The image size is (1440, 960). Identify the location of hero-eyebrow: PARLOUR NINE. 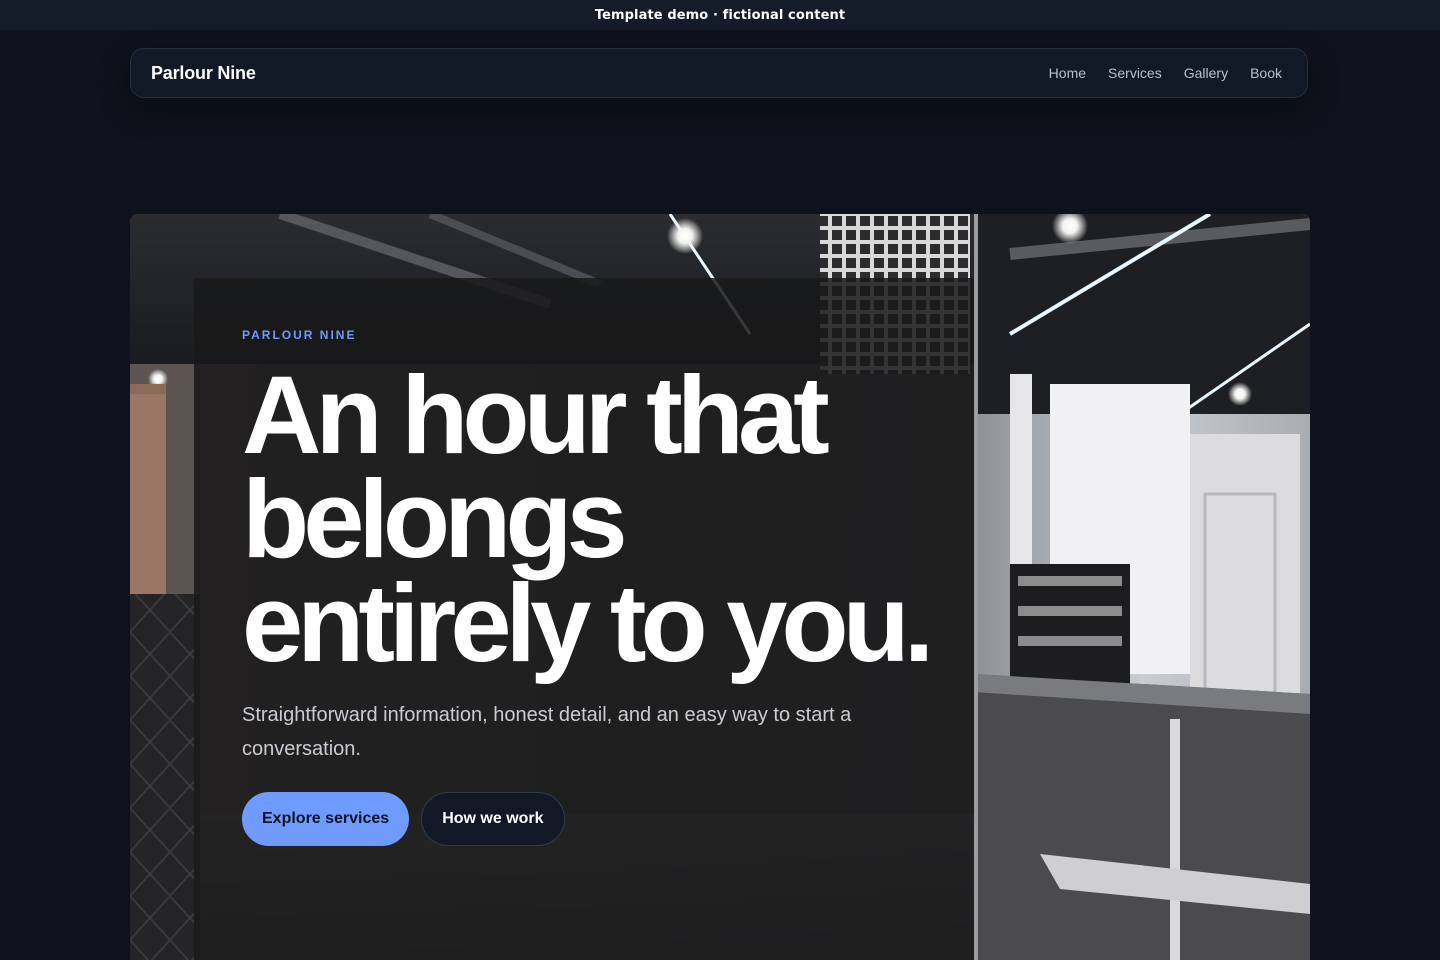
(299, 335).